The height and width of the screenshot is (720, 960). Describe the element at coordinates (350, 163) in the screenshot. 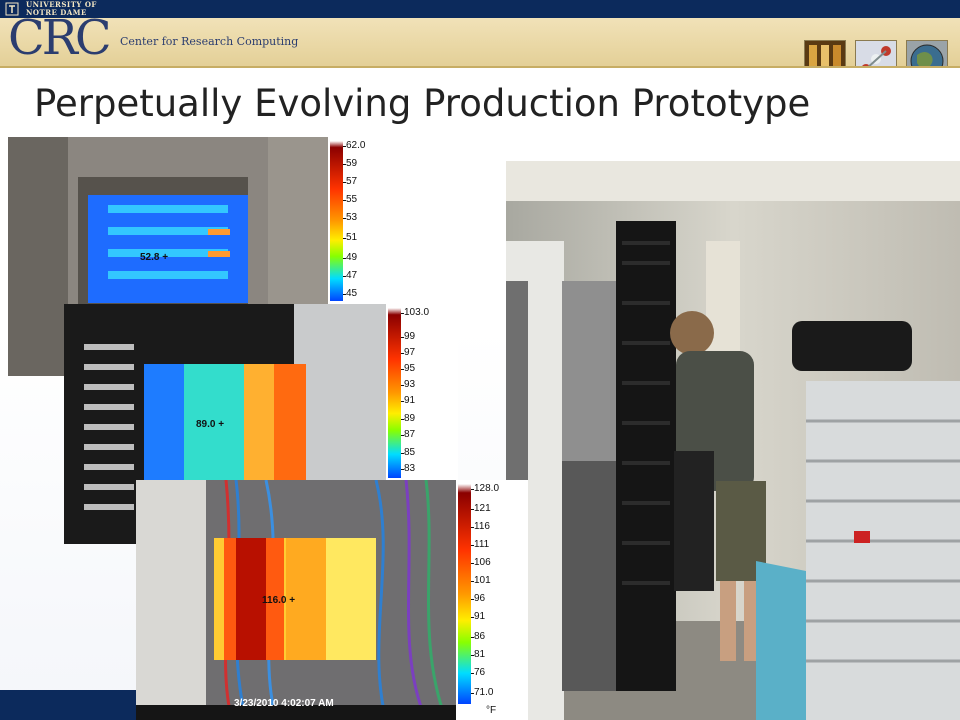

I see `scale-tick: 59` at that location.